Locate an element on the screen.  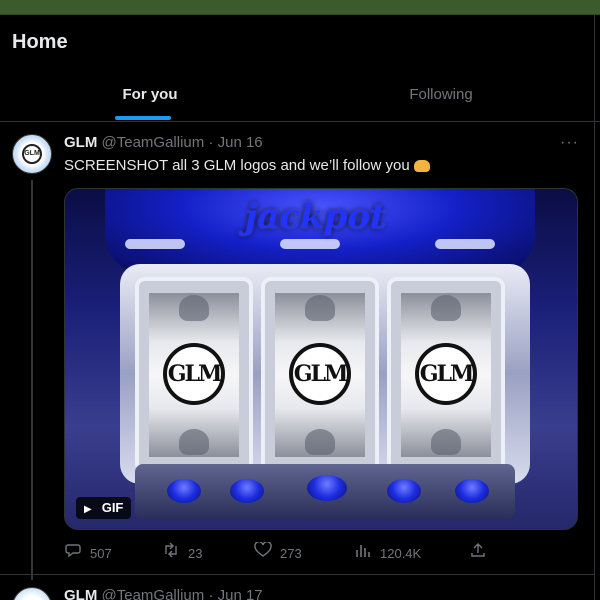
page-title: Home is located at coordinates (40, 42).